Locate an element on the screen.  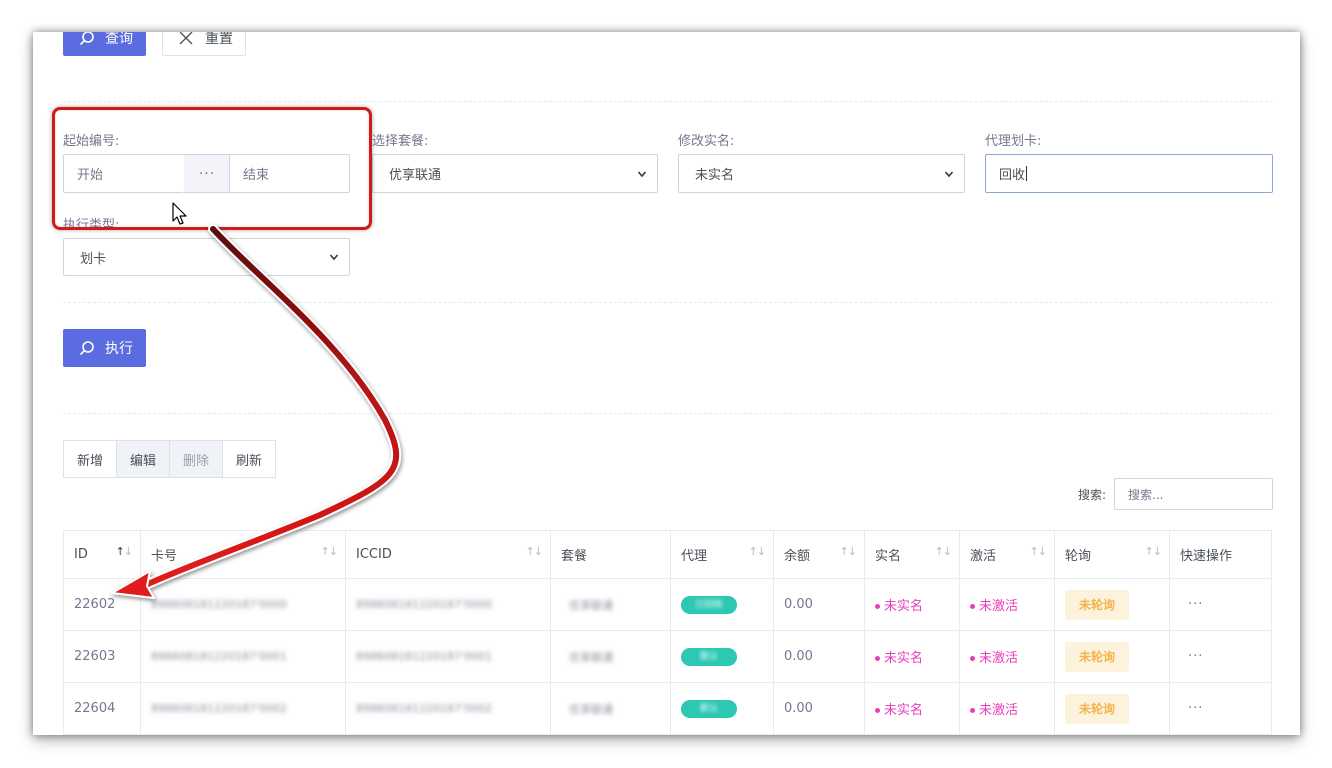
column-header-package: 套餐 is located at coordinates (610, 554).